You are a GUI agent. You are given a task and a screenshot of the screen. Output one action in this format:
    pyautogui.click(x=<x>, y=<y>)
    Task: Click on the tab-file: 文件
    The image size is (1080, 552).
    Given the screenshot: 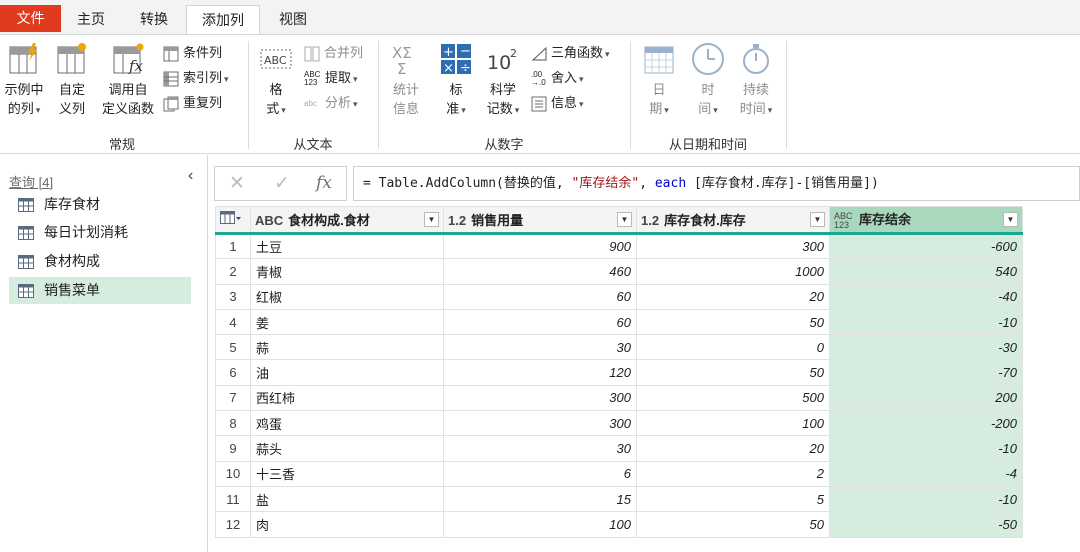 What is the action you would take?
    pyautogui.click(x=30, y=18)
    